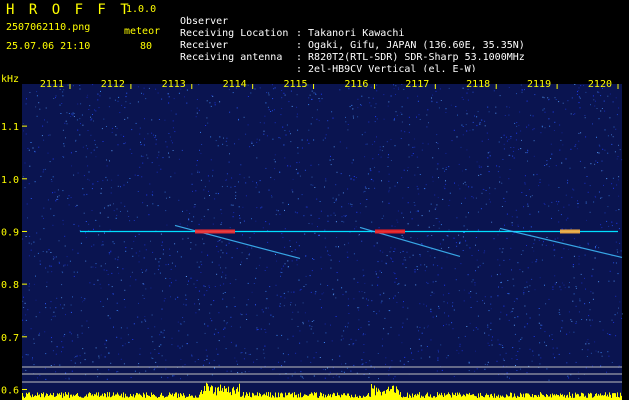  I want to click on x-tick-label: 2111, so click(52, 84).